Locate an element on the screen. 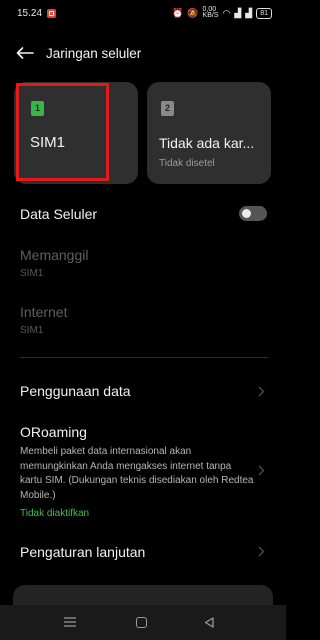 This screenshot has height=640, width=320. memanggil-value: SIM1 is located at coordinates (32, 273).